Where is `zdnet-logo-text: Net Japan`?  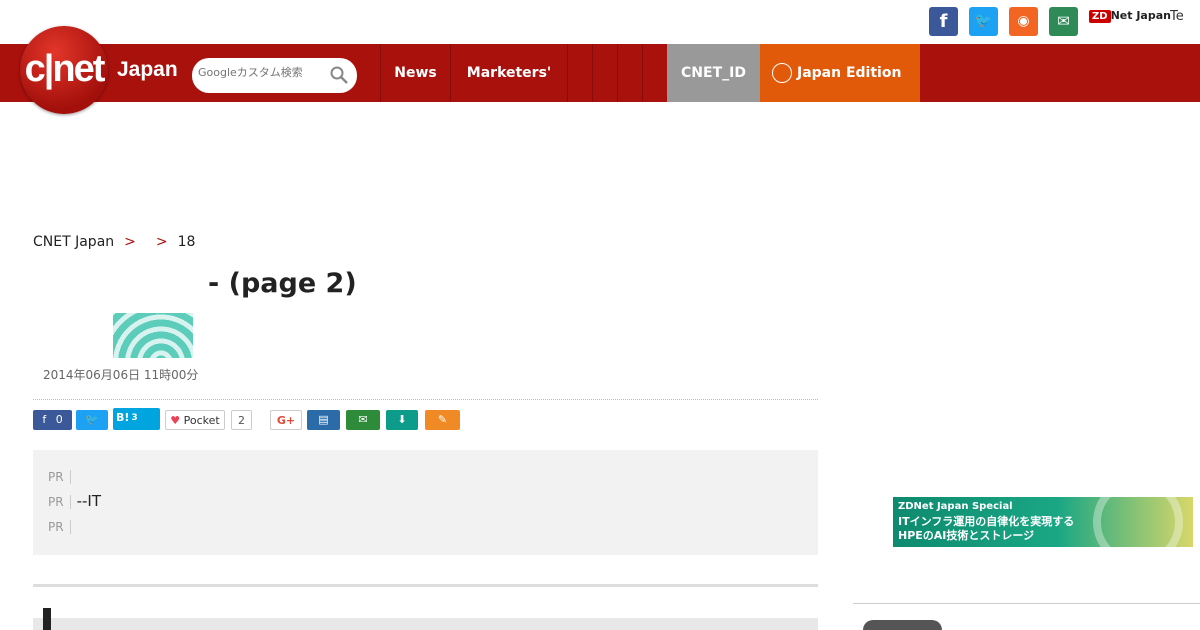
zdnet-logo-text: Net Japan is located at coordinates (1140, 15).